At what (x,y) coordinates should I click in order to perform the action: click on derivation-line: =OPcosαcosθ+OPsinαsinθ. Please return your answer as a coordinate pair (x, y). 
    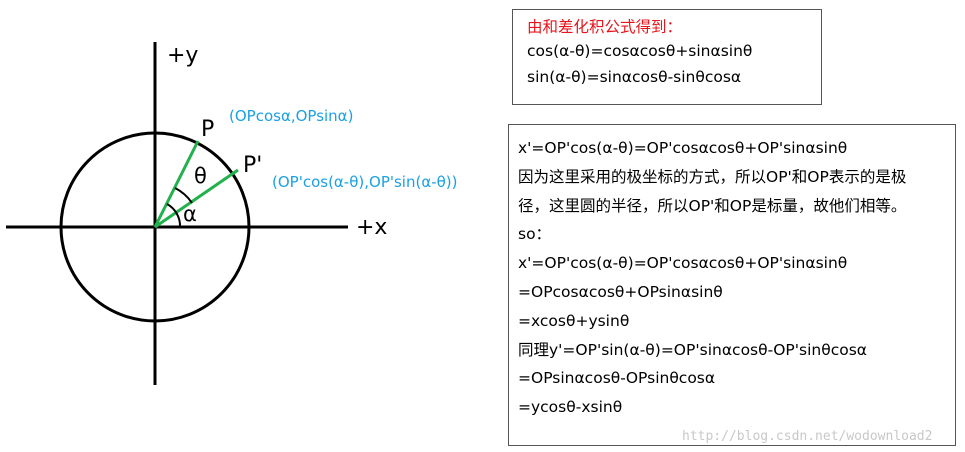
    Looking at the image, I should click on (620, 291).